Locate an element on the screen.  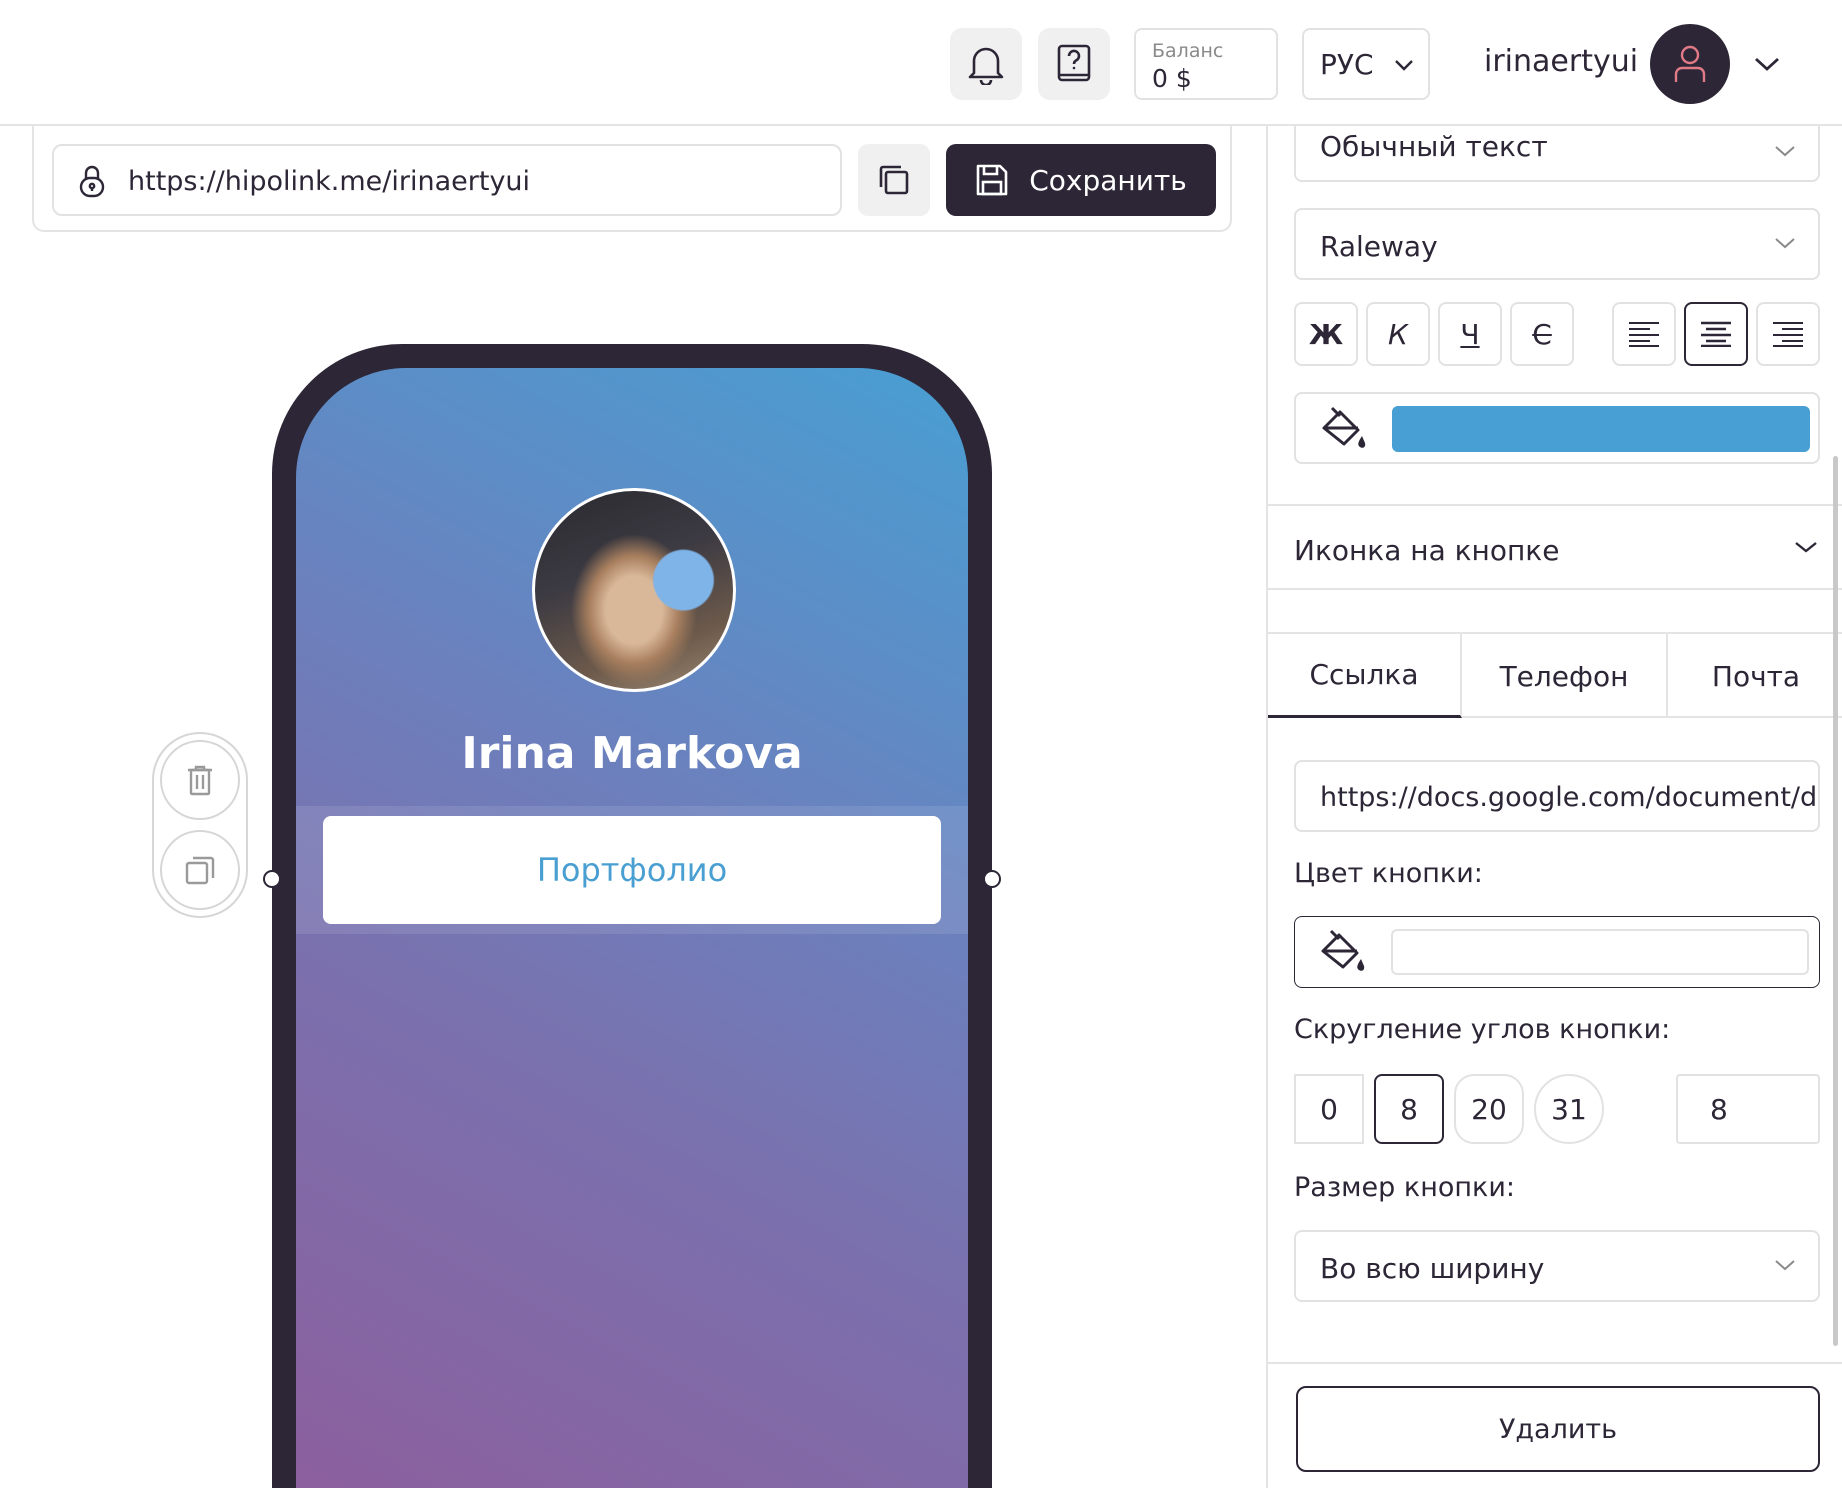
username: irinaertyui is located at coordinates (1561, 61).